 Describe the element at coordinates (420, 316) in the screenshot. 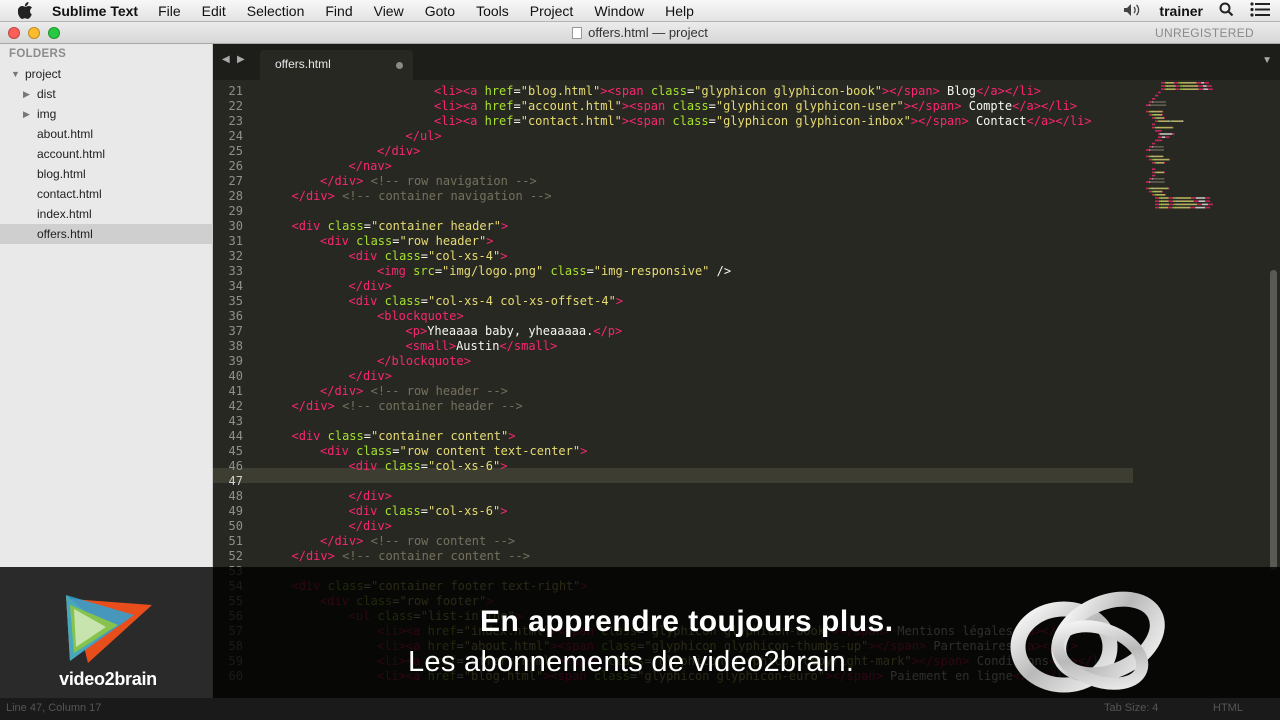

I see `code-line: <blockquote>` at that location.